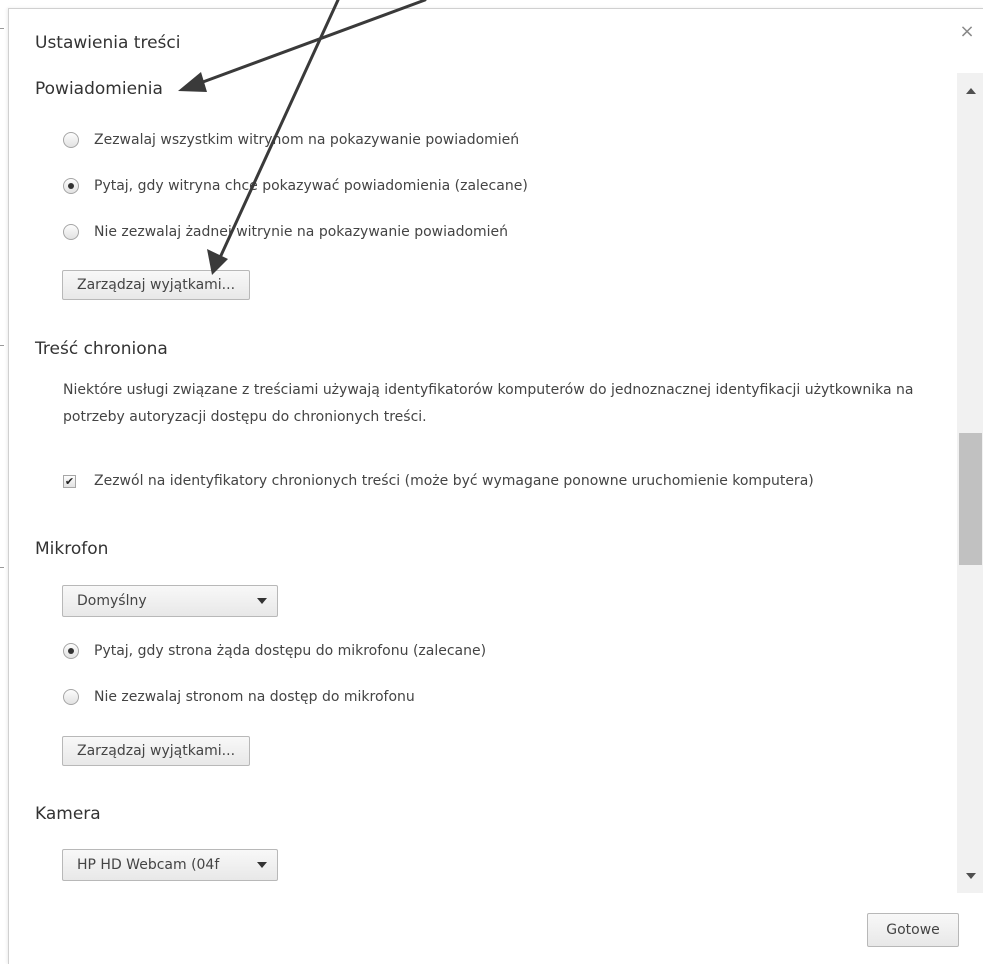 The image size is (983, 964). Describe the element at coordinates (148, 865) in the screenshot. I see `select-value: HP HD Webcam (04f` at that location.